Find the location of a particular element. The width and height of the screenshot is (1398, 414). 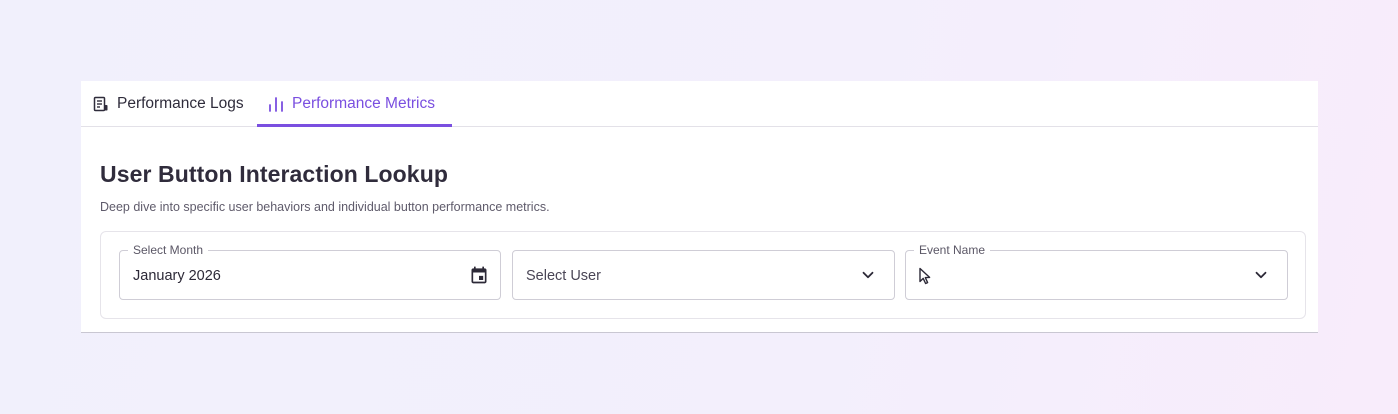

document-list-icon is located at coordinates (100, 103).